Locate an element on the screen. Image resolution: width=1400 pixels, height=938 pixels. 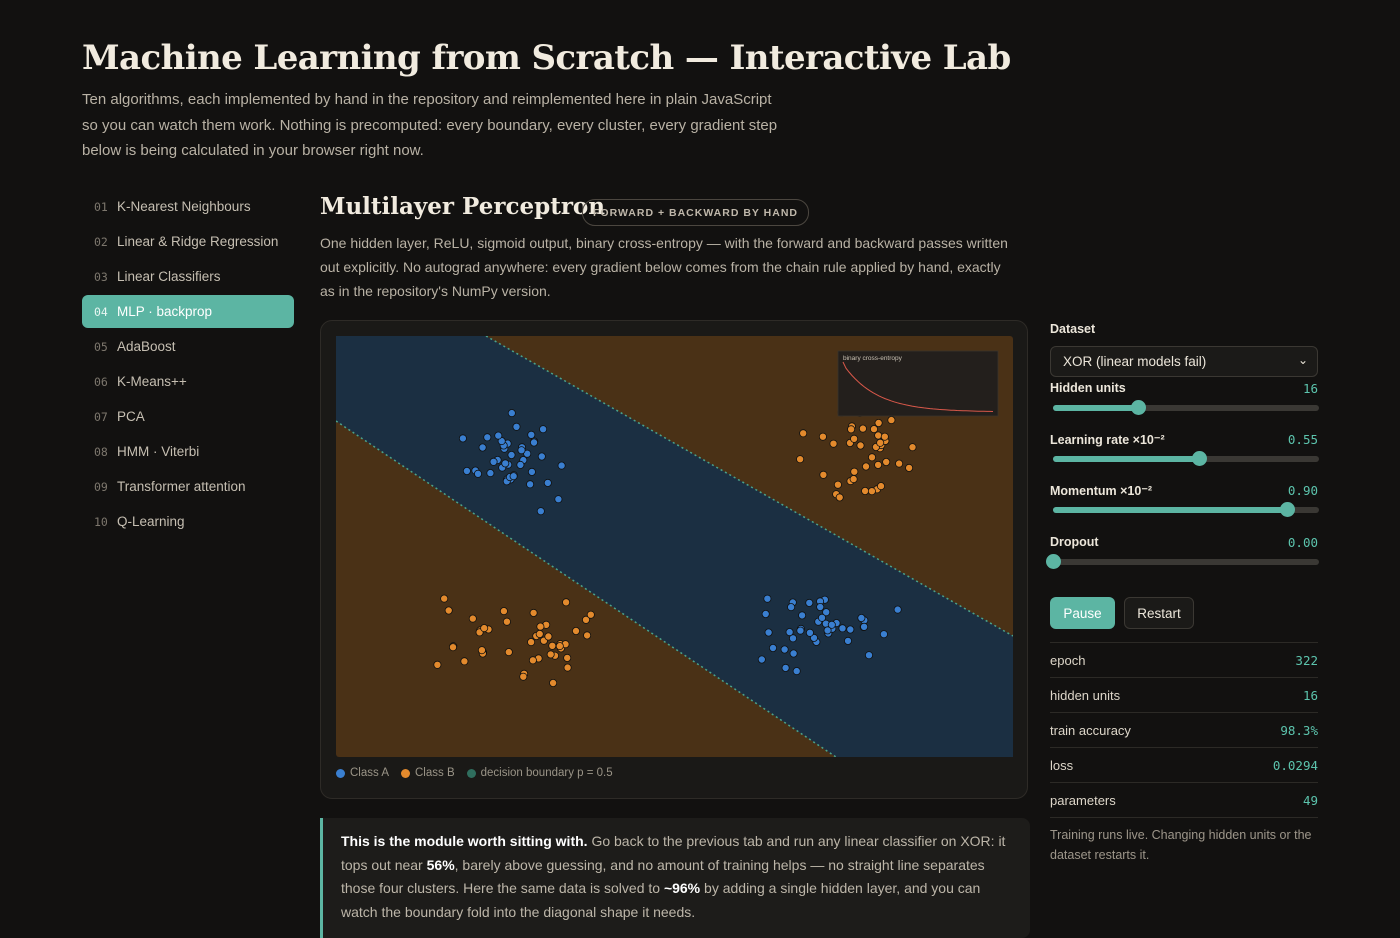
stat-label: hidden units is located at coordinates (1085, 695).